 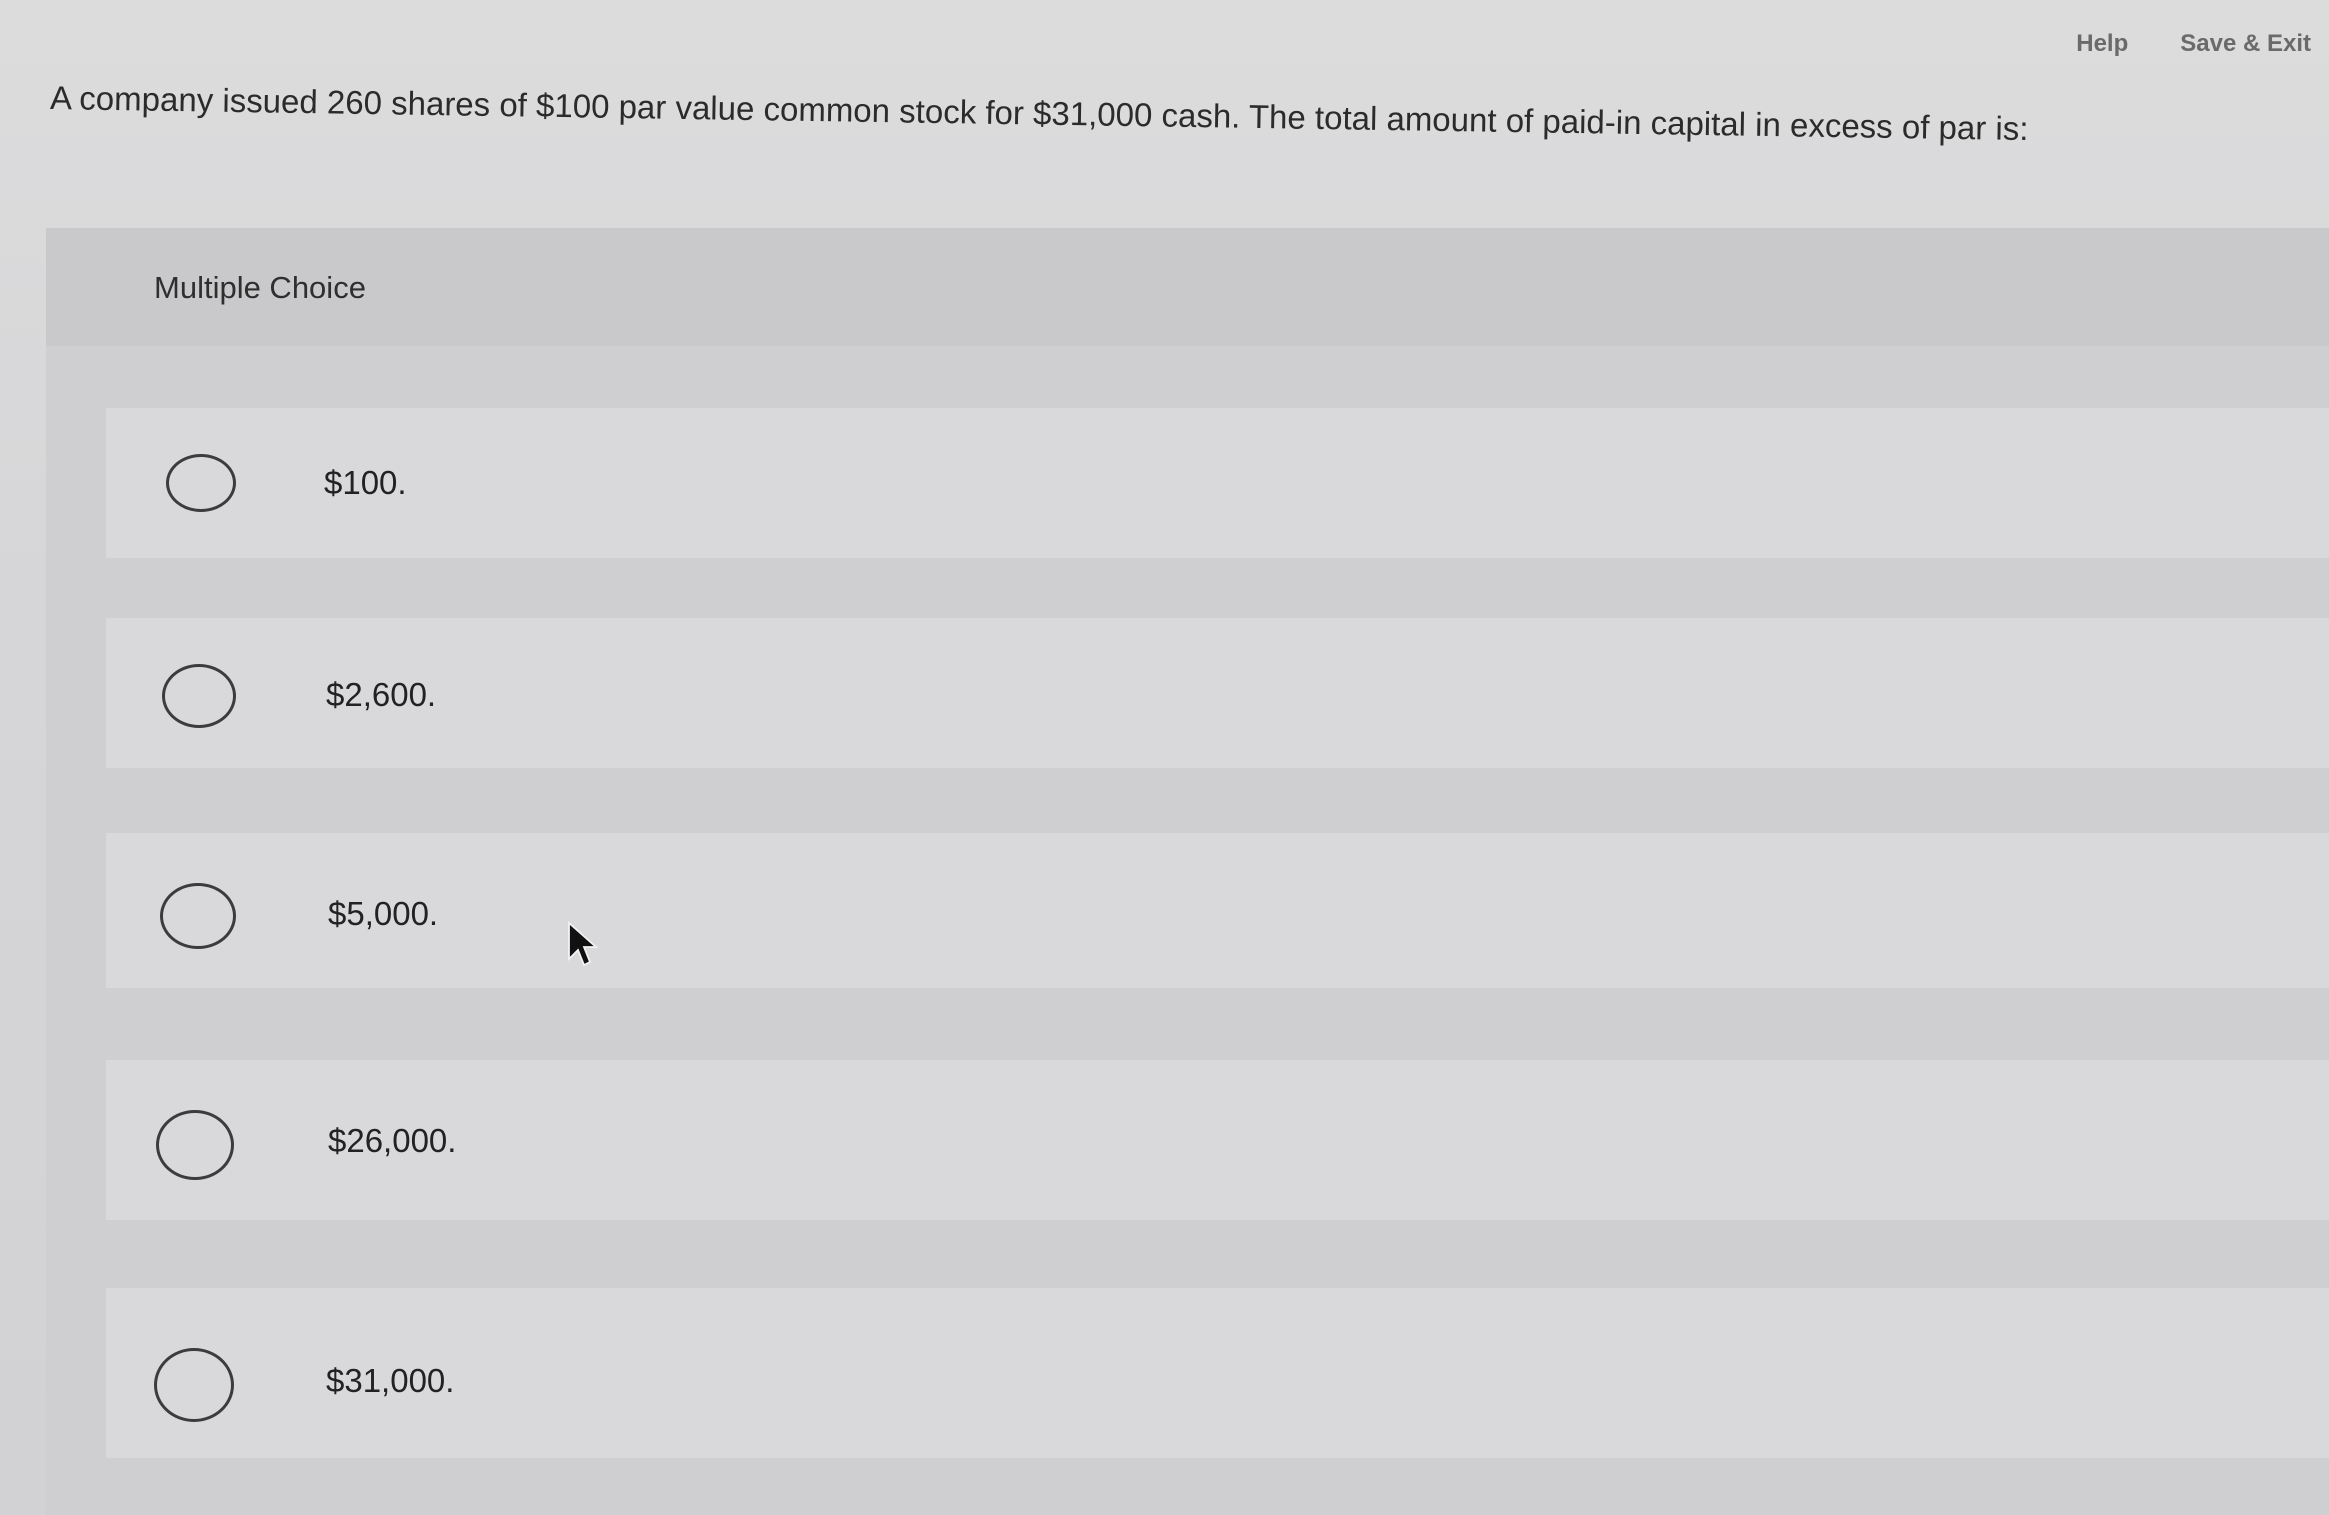 I want to click on choice-label: $26,000., so click(x=392, y=1140).